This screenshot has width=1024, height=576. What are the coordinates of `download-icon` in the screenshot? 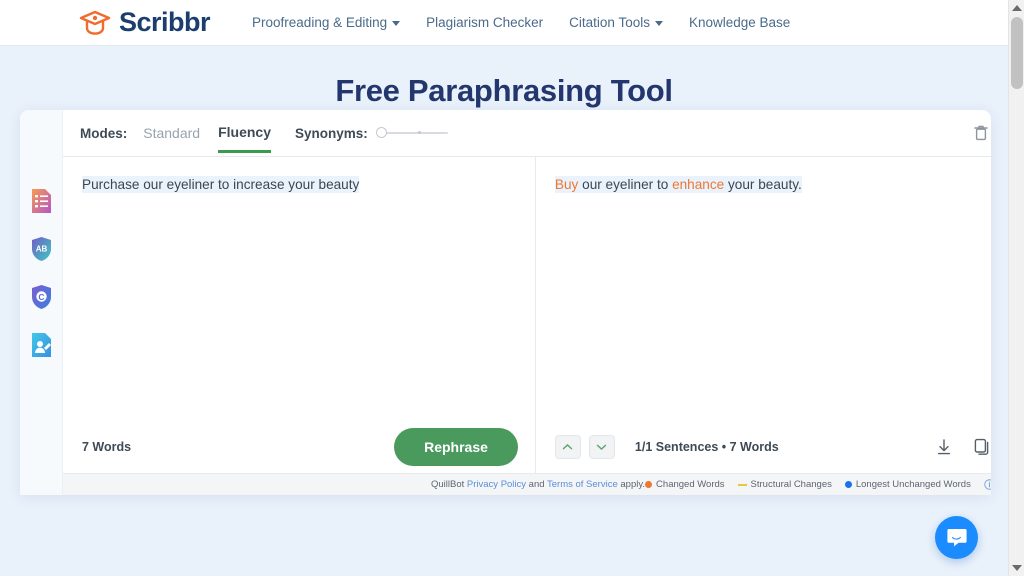 It's located at (944, 447).